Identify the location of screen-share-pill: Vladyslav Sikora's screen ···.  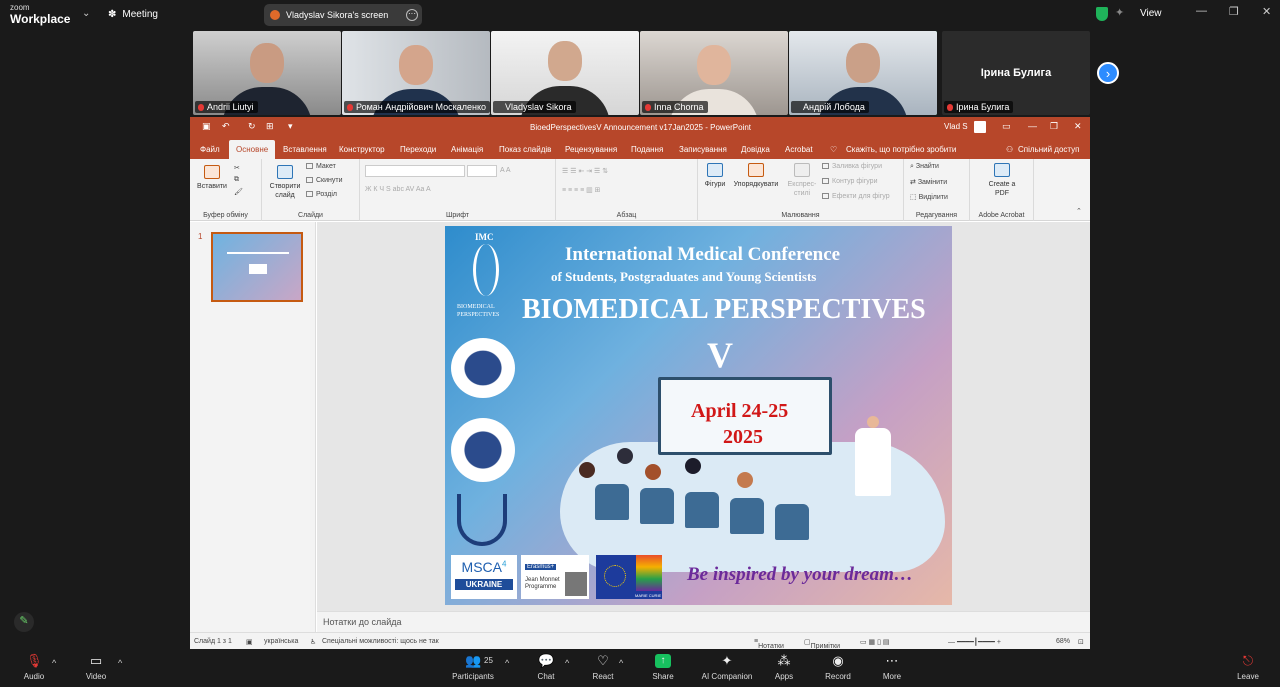
(343, 15).